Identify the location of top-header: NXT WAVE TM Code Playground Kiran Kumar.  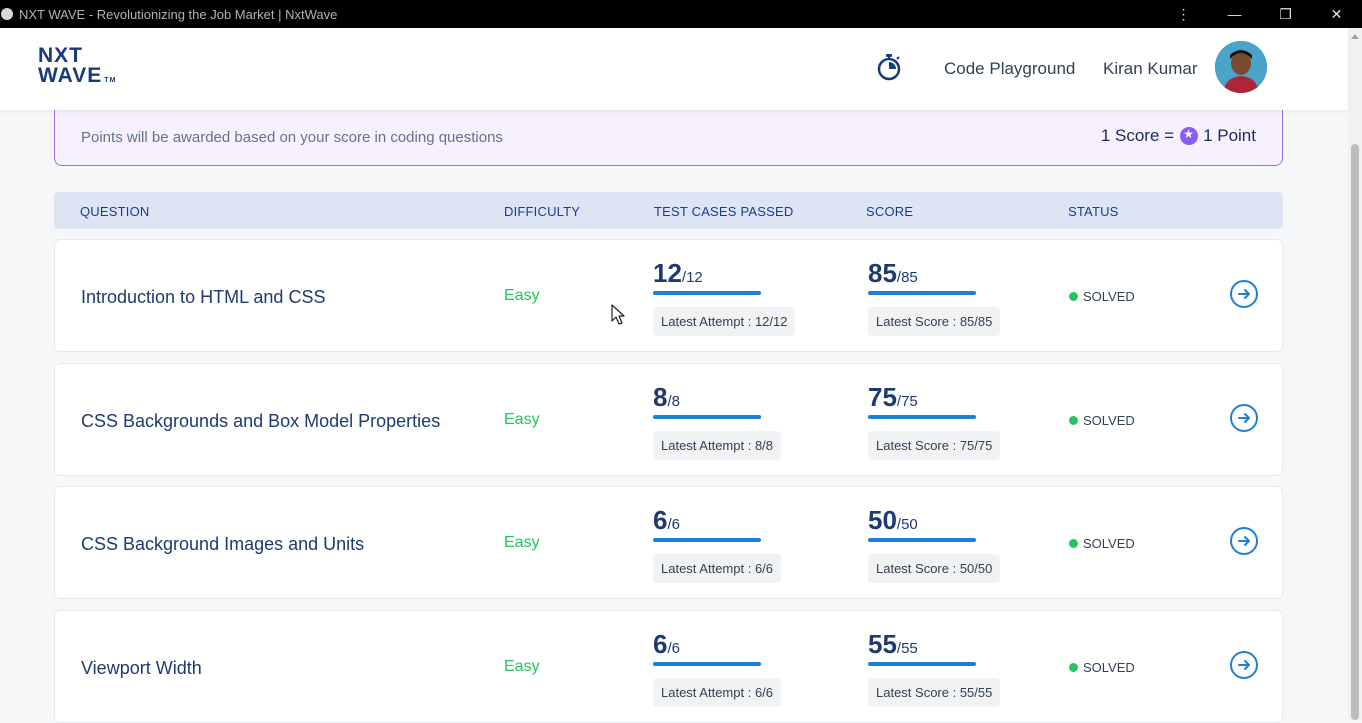
(674, 69).